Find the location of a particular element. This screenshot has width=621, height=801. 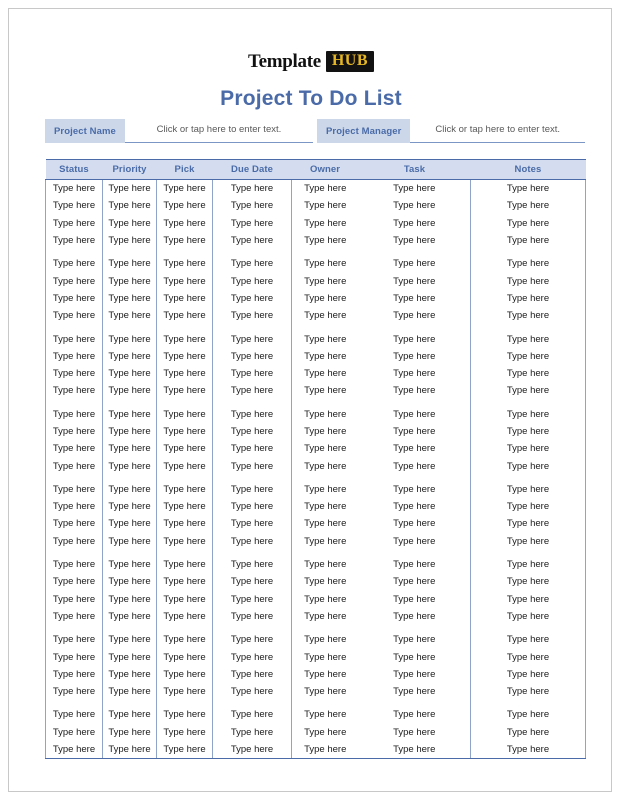

column-header-notes: Notes is located at coordinates (528, 169).